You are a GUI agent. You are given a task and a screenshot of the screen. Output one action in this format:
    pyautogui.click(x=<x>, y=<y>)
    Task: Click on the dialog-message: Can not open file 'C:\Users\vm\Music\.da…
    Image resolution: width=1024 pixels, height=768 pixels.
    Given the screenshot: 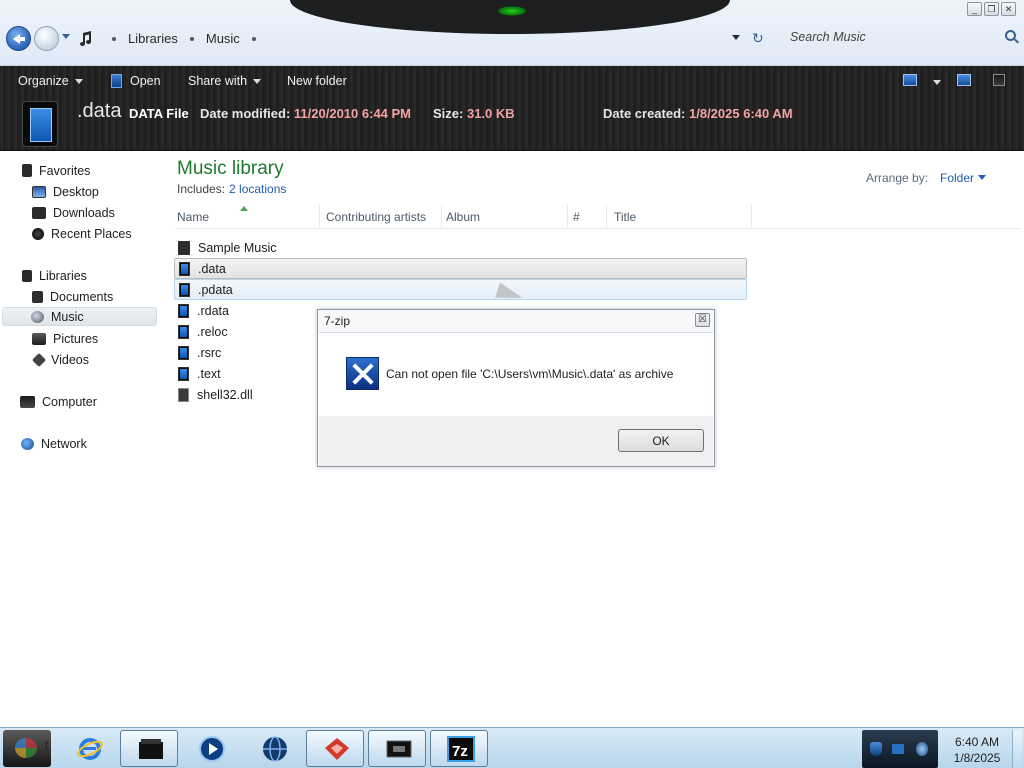 What is the action you would take?
    pyautogui.click(x=530, y=374)
    